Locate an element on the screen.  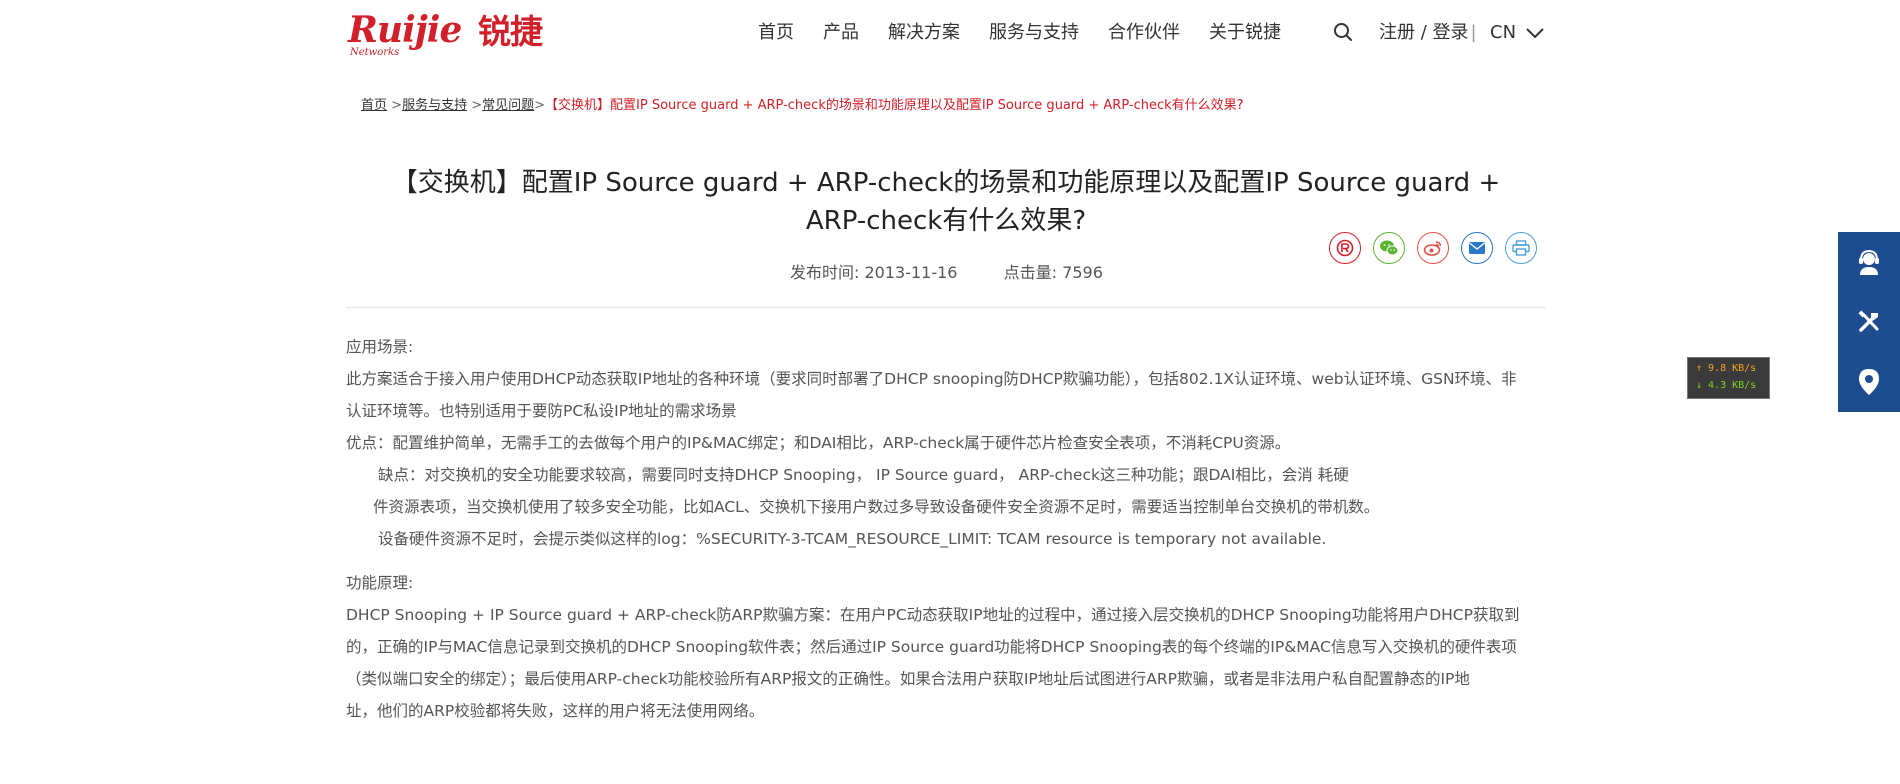
location-pin-icon is located at coordinates (1869, 382).